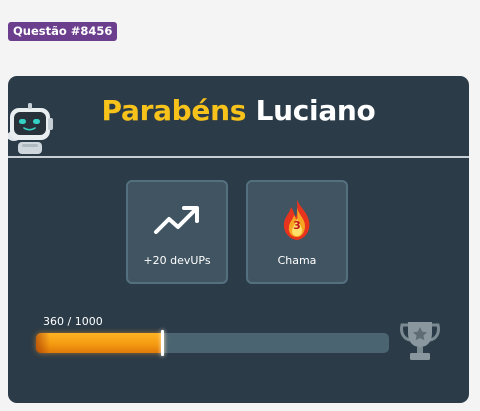 The image size is (480, 411). I want to click on progress-label: 360 / 1000, so click(73, 321).